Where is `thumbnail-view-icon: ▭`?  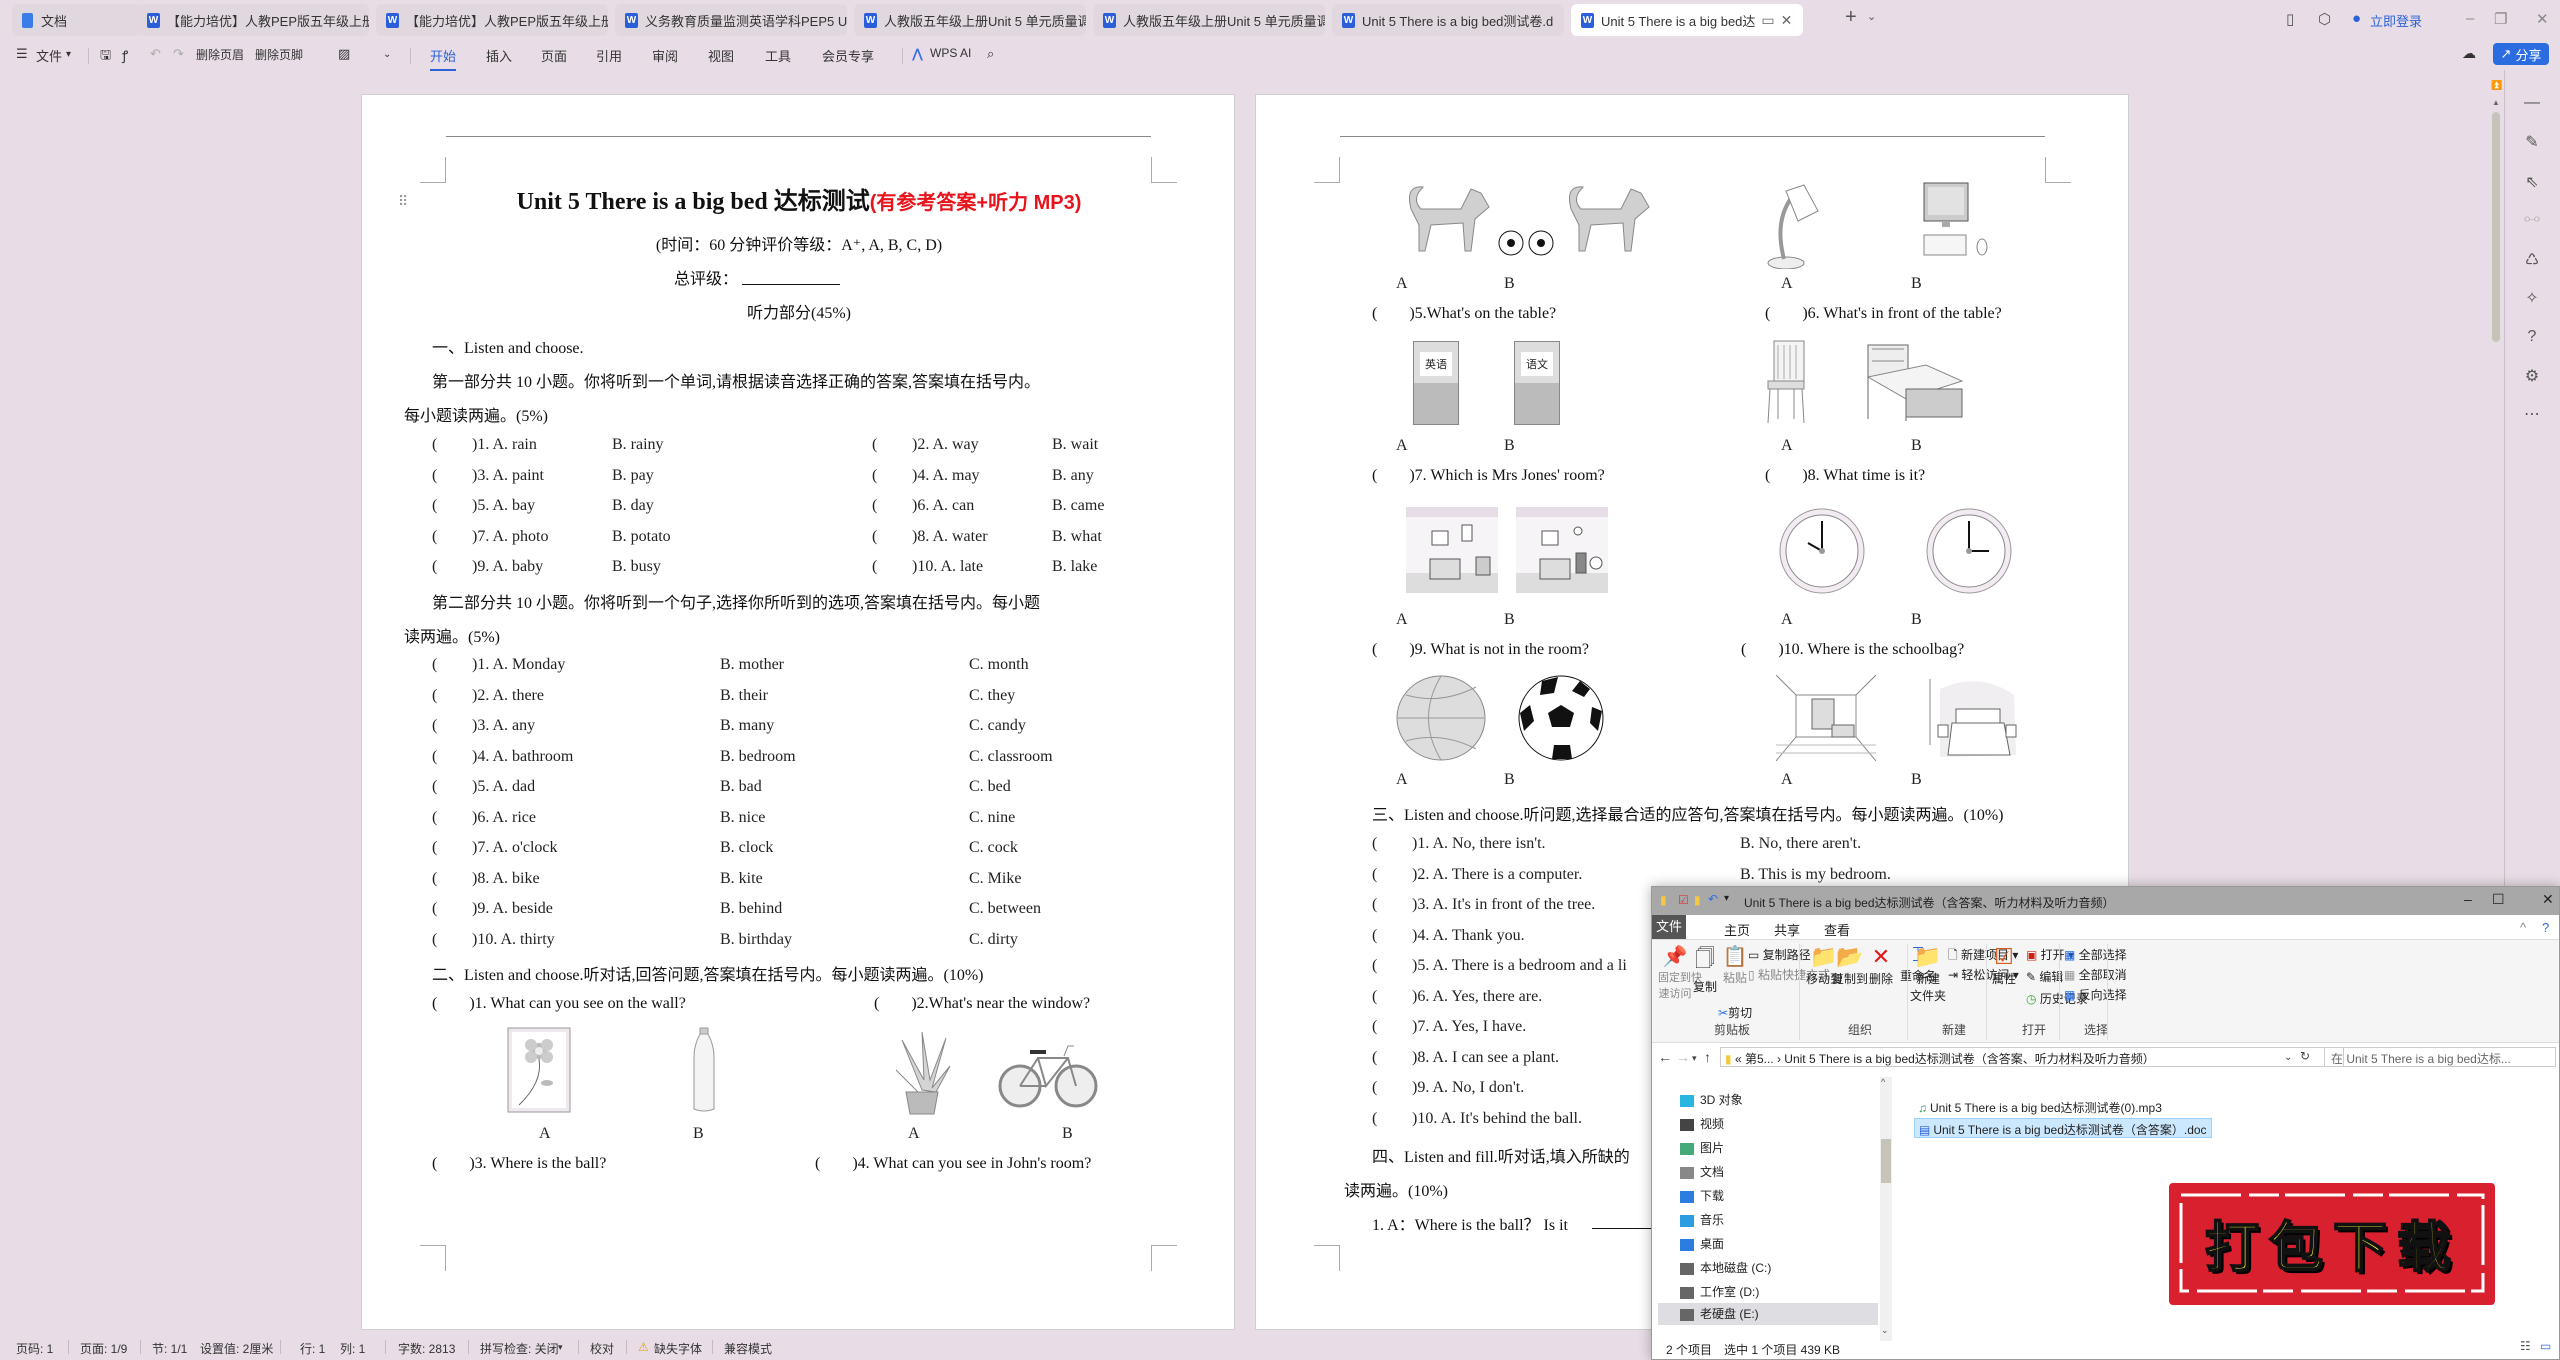
thumbnail-view-icon: ▭ is located at coordinates (2545, 1346).